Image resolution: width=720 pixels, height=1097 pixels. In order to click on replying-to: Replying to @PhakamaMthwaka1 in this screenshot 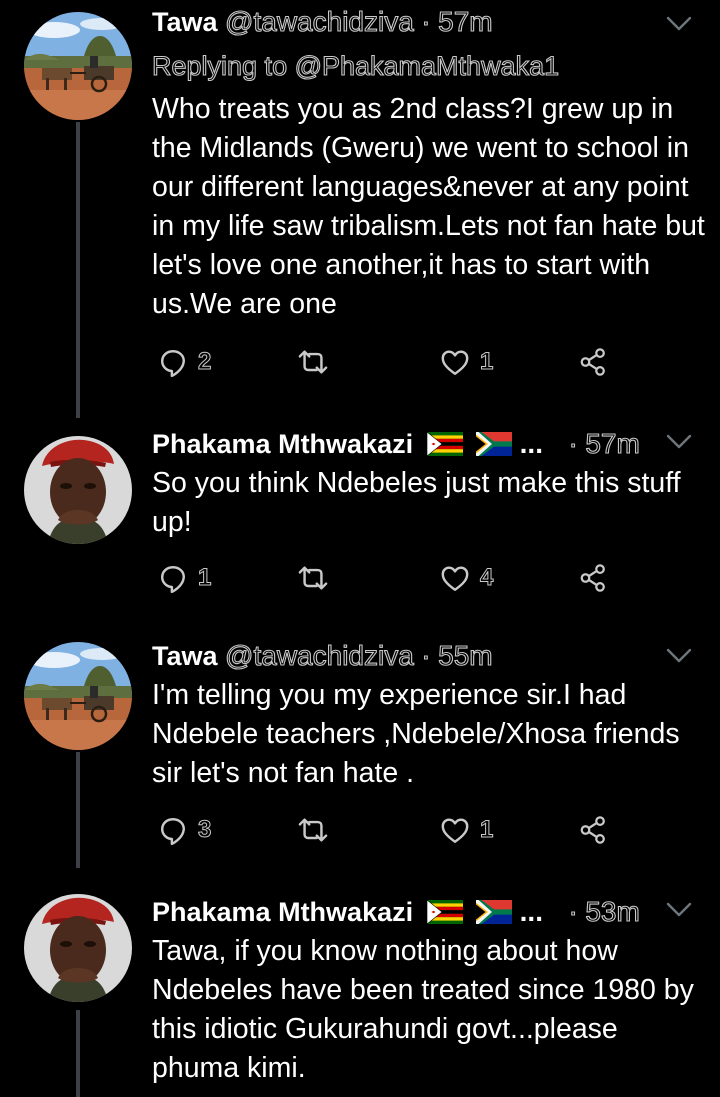, I will do `click(355, 66)`.